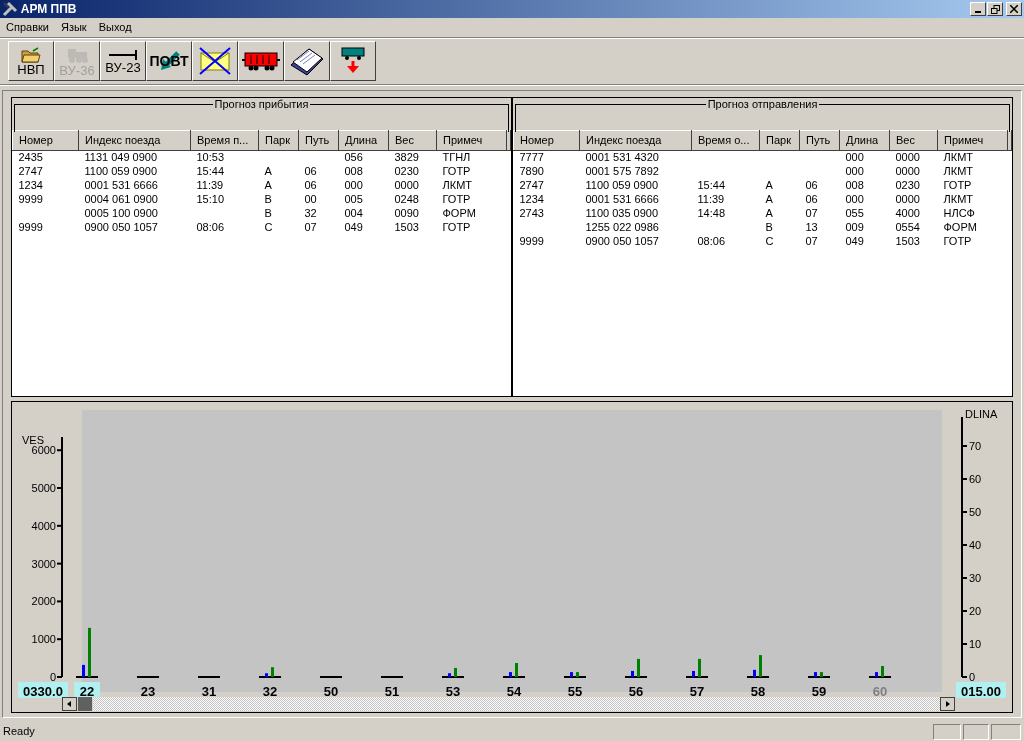 This screenshot has width=1024, height=741. I want to click on table-cell: 2743, so click(531, 212).